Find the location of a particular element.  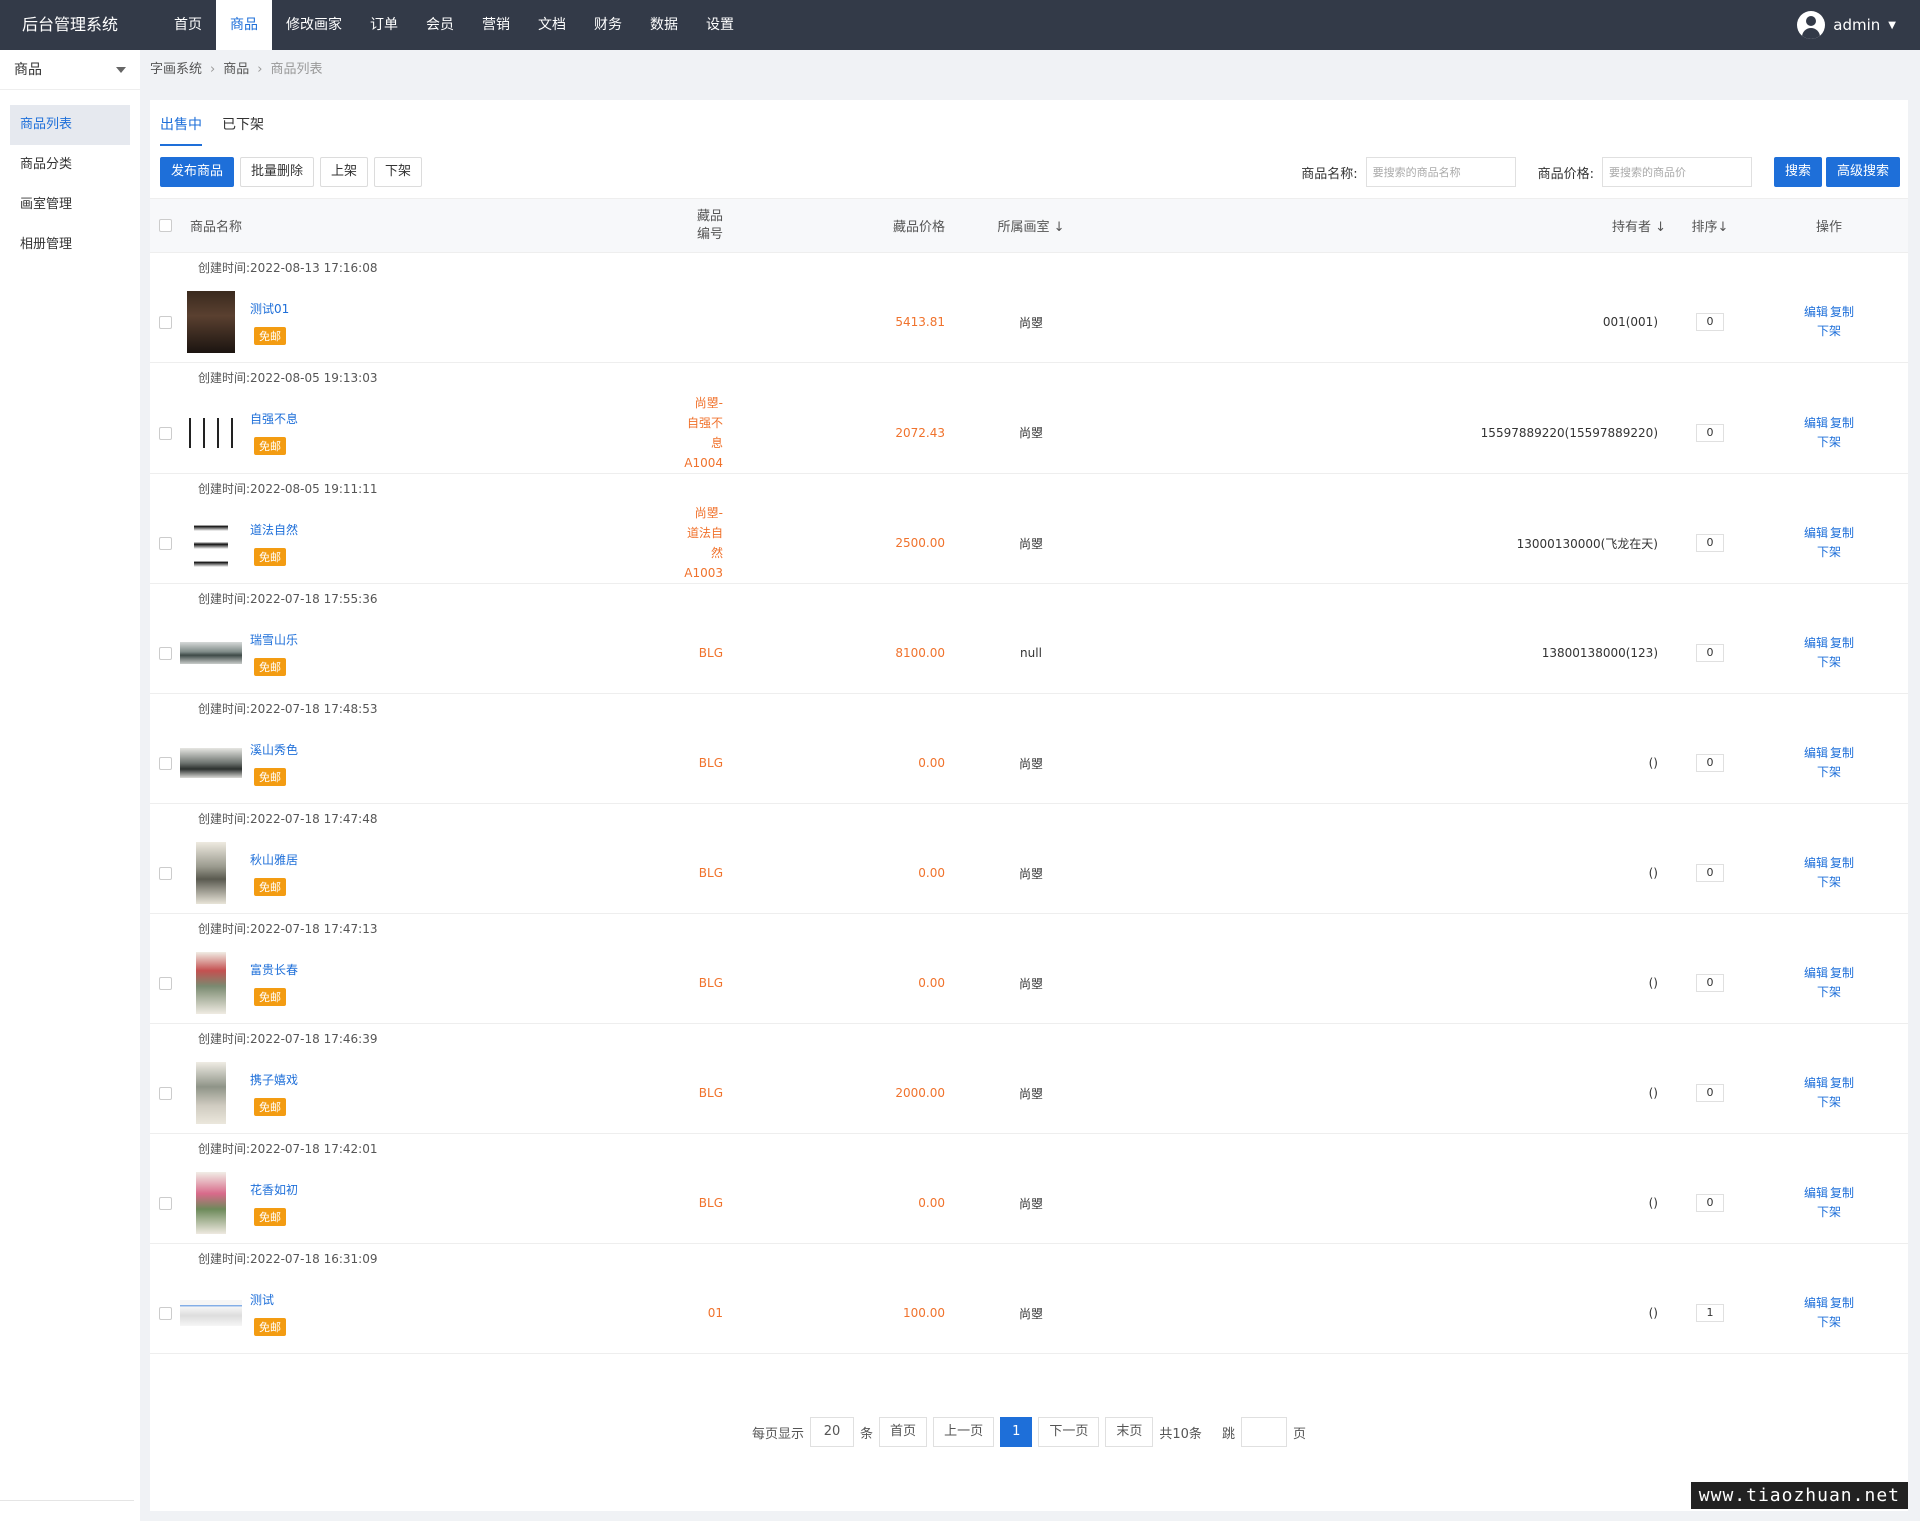

next-page-button: 下一页 is located at coordinates (1069, 1432).